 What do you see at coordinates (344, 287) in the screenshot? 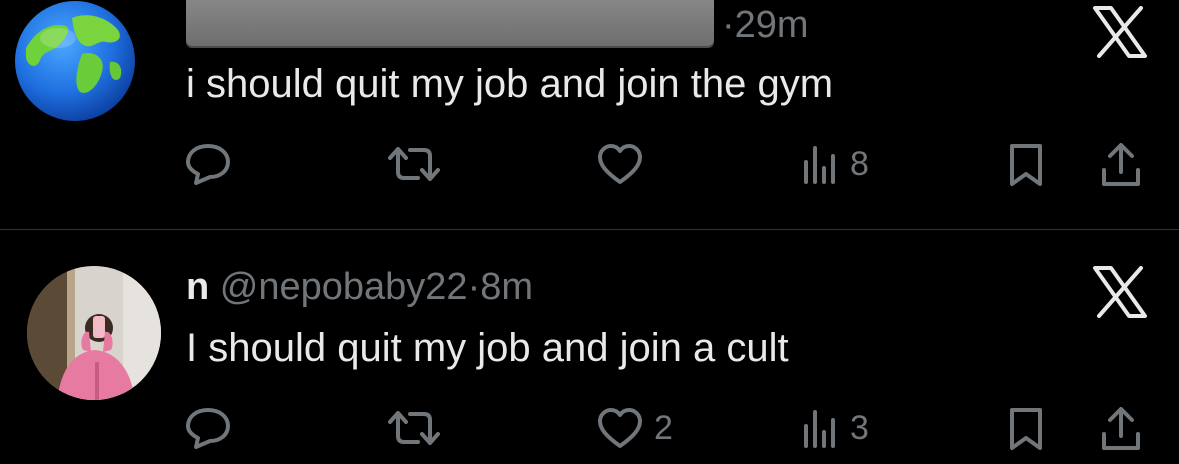
I see `author-handle: @nepobaby22` at bounding box center [344, 287].